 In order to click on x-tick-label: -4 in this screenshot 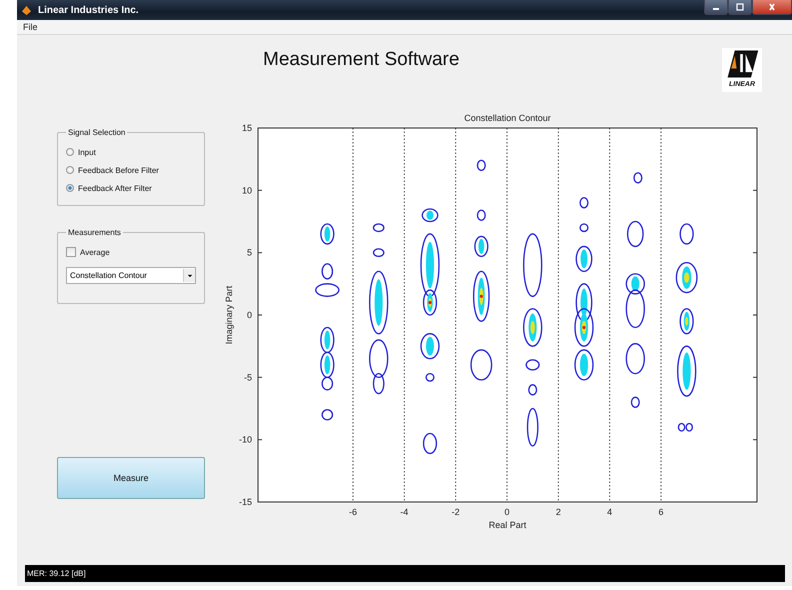, I will do `click(404, 512)`.